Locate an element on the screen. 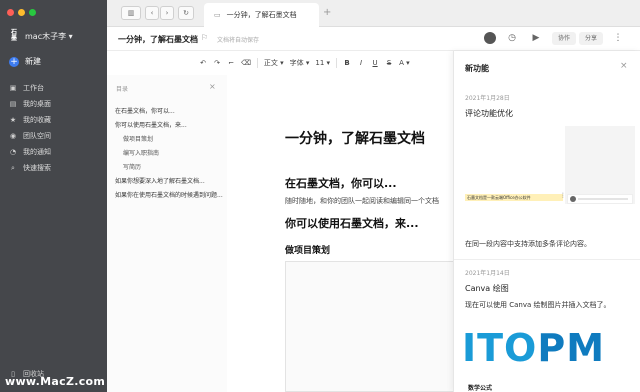 This screenshot has width=640, height=392. maximize-window-button is located at coordinates (32, 12).